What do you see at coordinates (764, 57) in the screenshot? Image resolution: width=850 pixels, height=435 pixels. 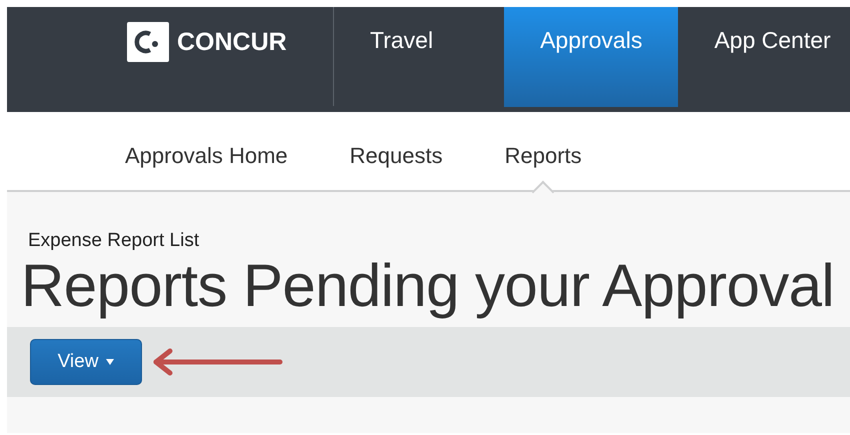 I see `nav-tab: App Center` at bounding box center [764, 57].